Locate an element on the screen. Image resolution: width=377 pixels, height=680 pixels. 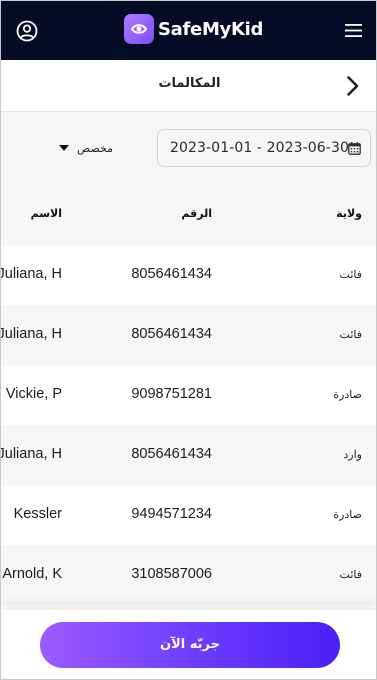
table-row: صادرة 9494571234 Kessler is located at coordinates (188, 515).